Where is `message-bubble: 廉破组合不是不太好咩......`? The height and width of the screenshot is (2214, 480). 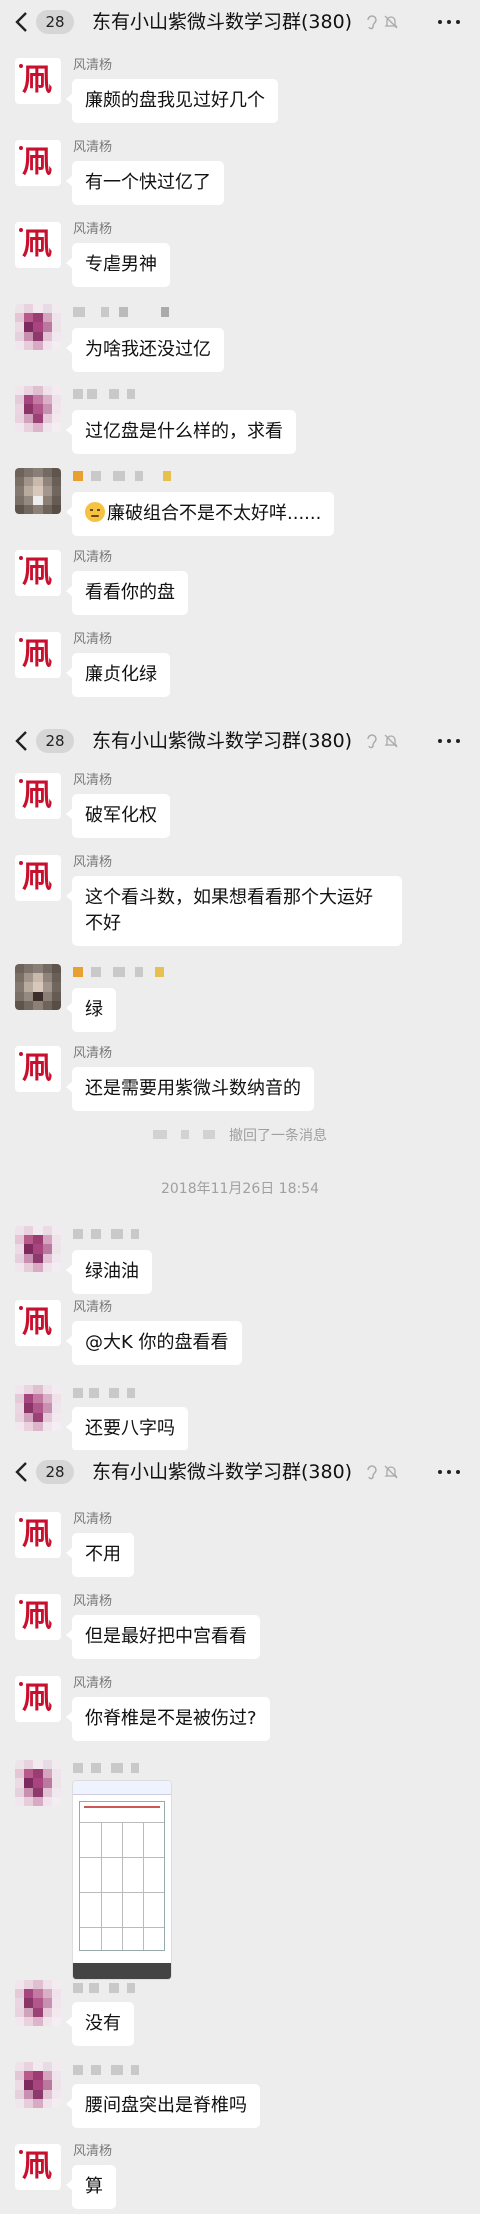 message-bubble: 廉破组合不是不太好咩...... is located at coordinates (200, 514).